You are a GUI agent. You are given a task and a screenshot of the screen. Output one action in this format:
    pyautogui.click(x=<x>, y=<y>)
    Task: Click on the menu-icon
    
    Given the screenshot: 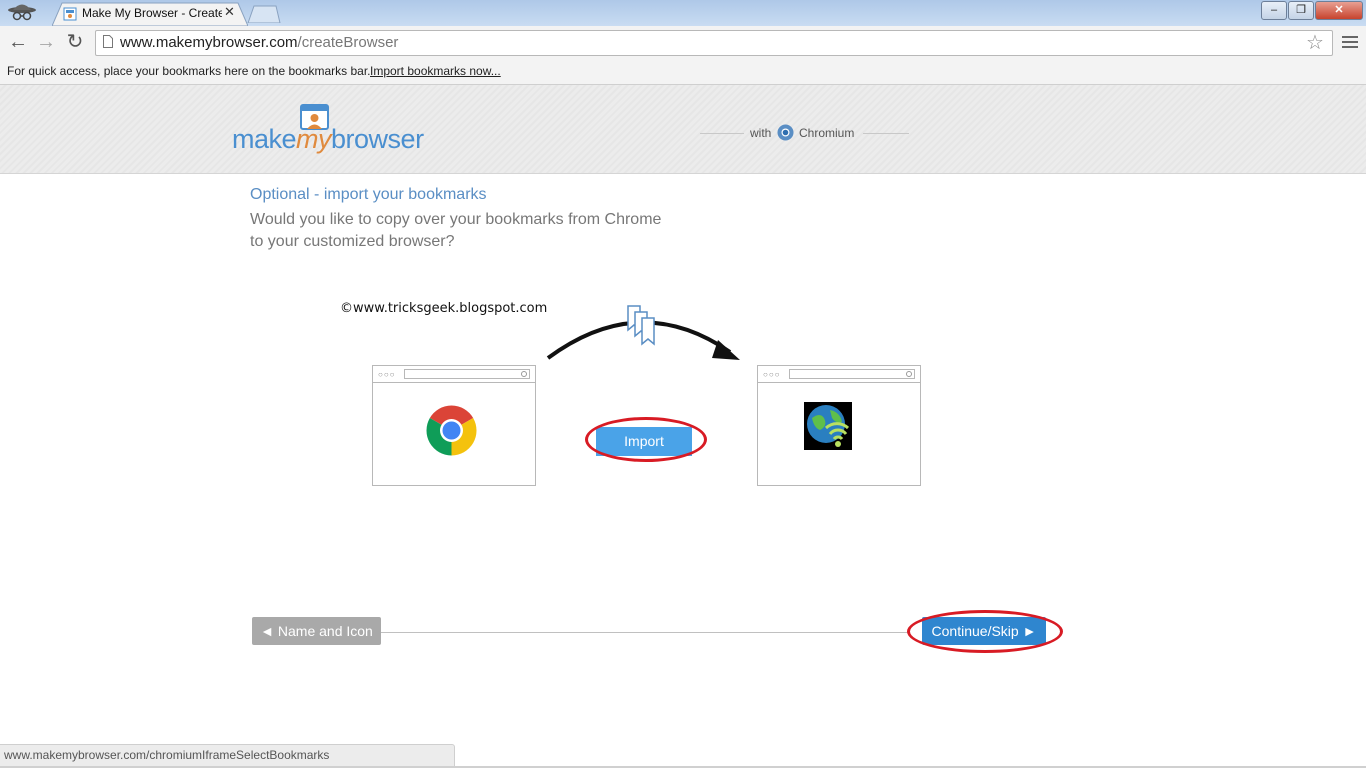 What is the action you would take?
    pyautogui.click(x=1350, y=42)
    